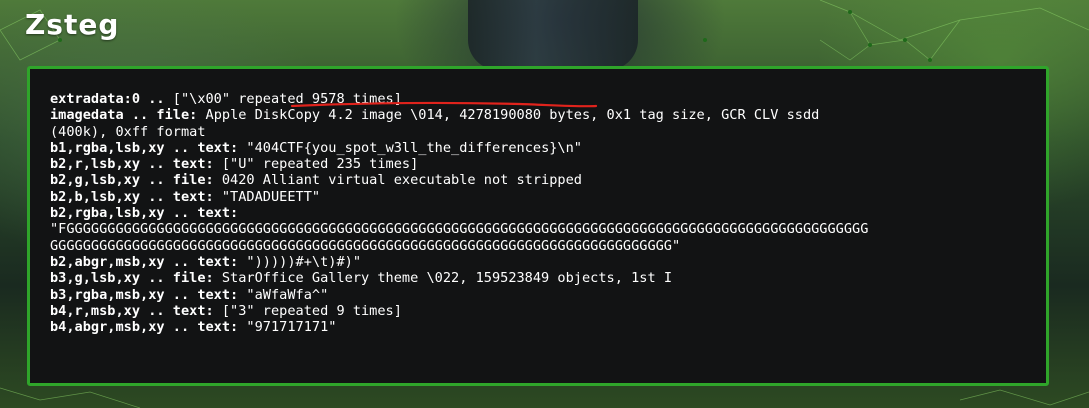  Describe the element at coordinates (132, 164) in the screenshot. I see `output-line-key: b2,r,lsb,xy .. text:` at that location.